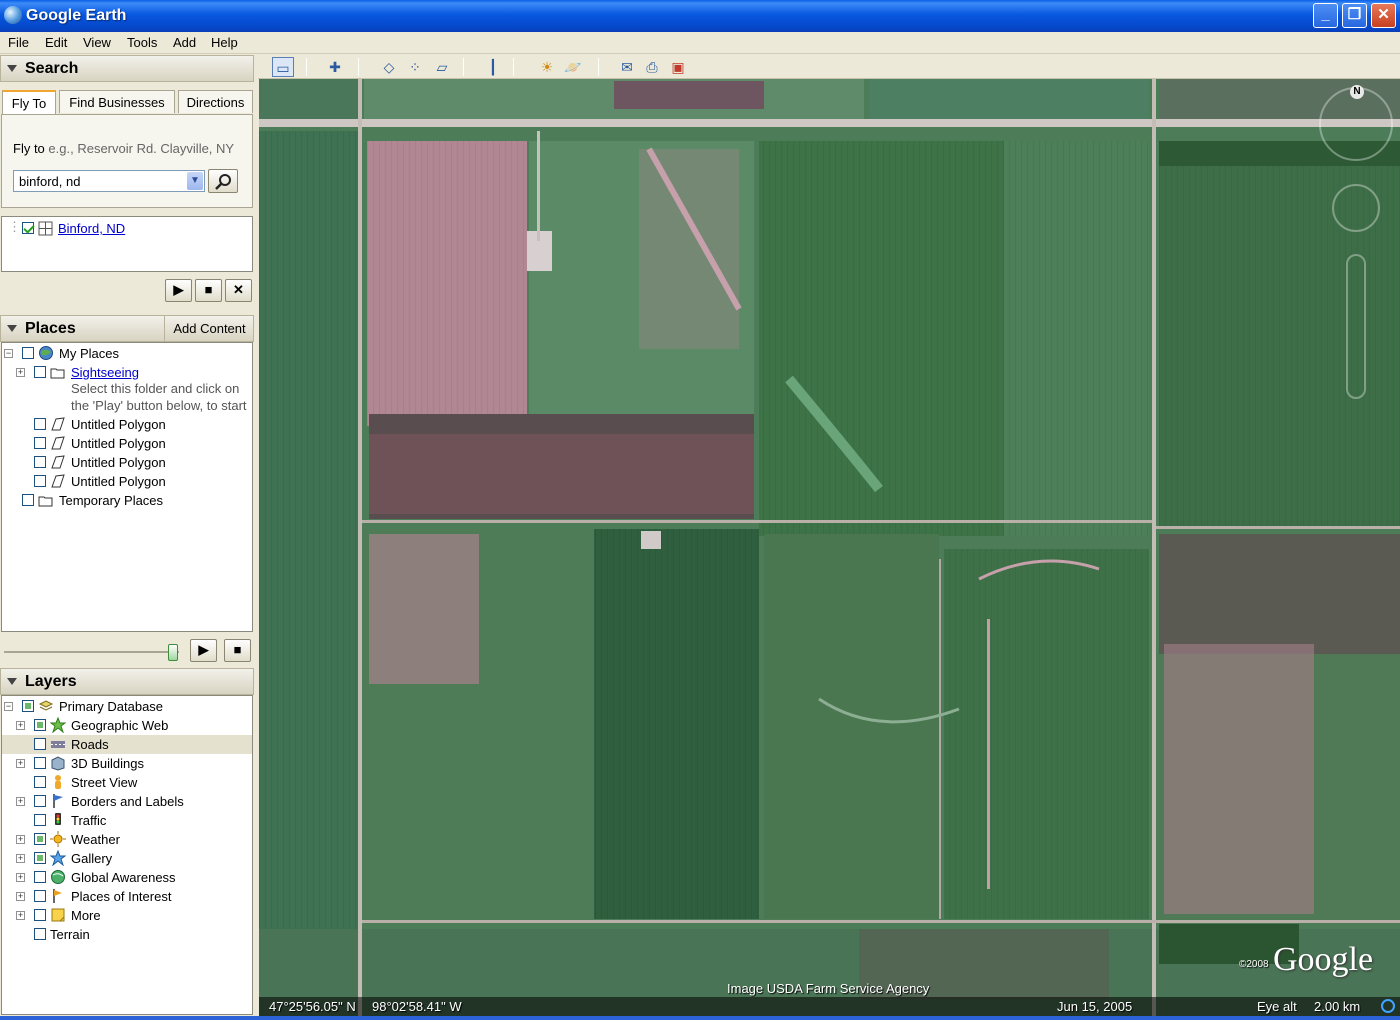  Describe the element at coordinates (97, 42) in the screenshot. I see `menu-view: View` at that location.